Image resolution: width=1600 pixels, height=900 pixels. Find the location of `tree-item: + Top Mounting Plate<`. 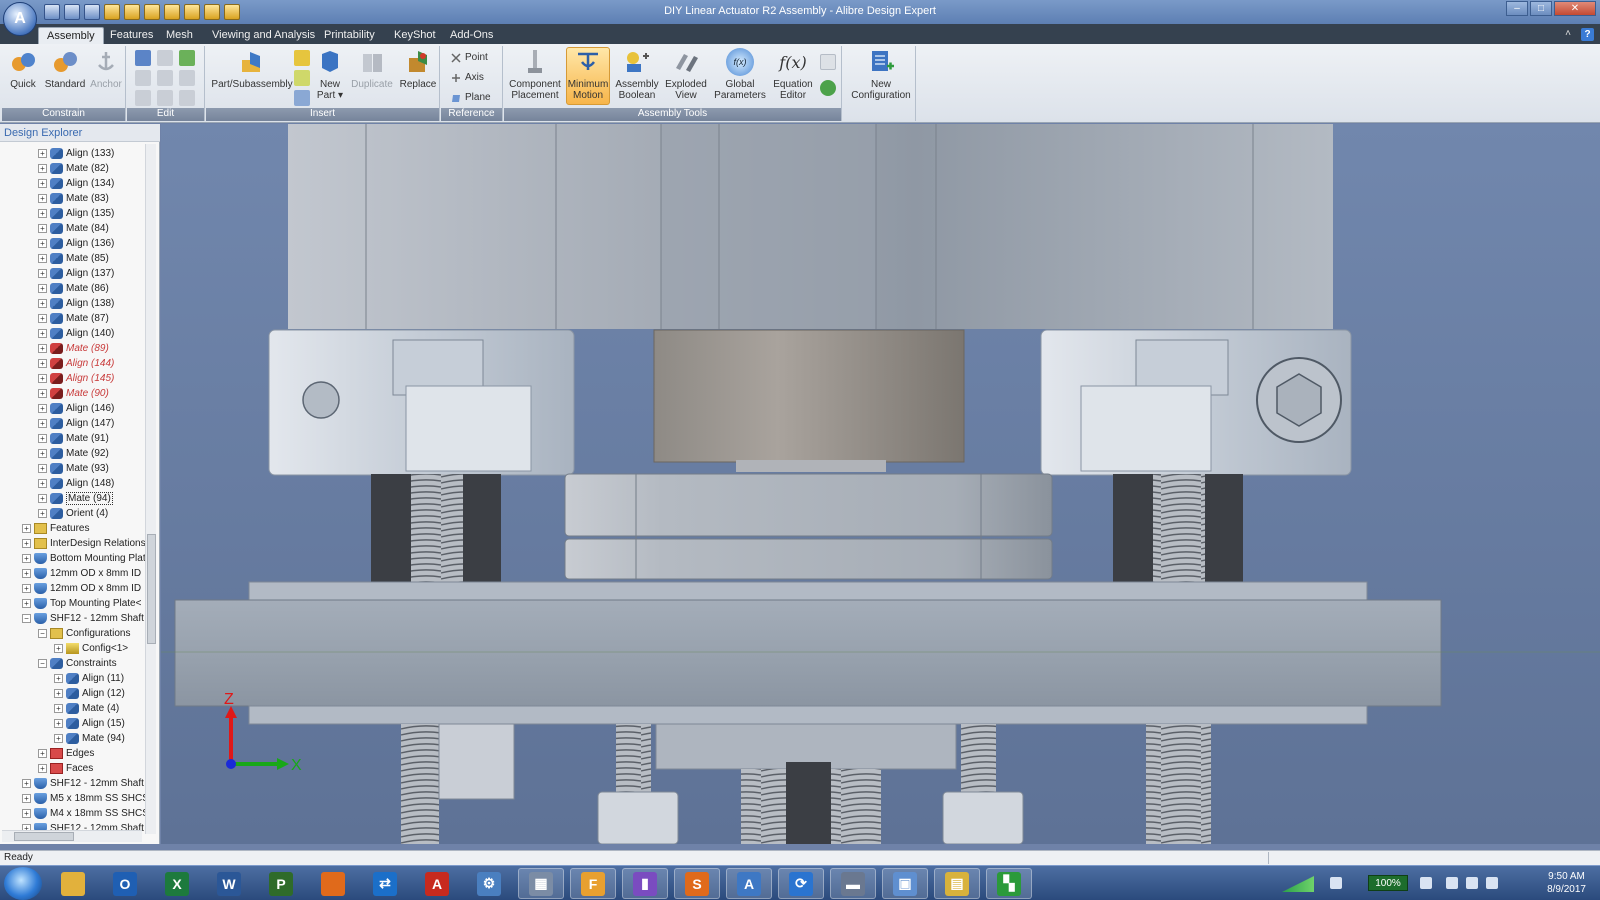

tree-item: + Top Mounting Plate< is located at coordinates (81, 603).